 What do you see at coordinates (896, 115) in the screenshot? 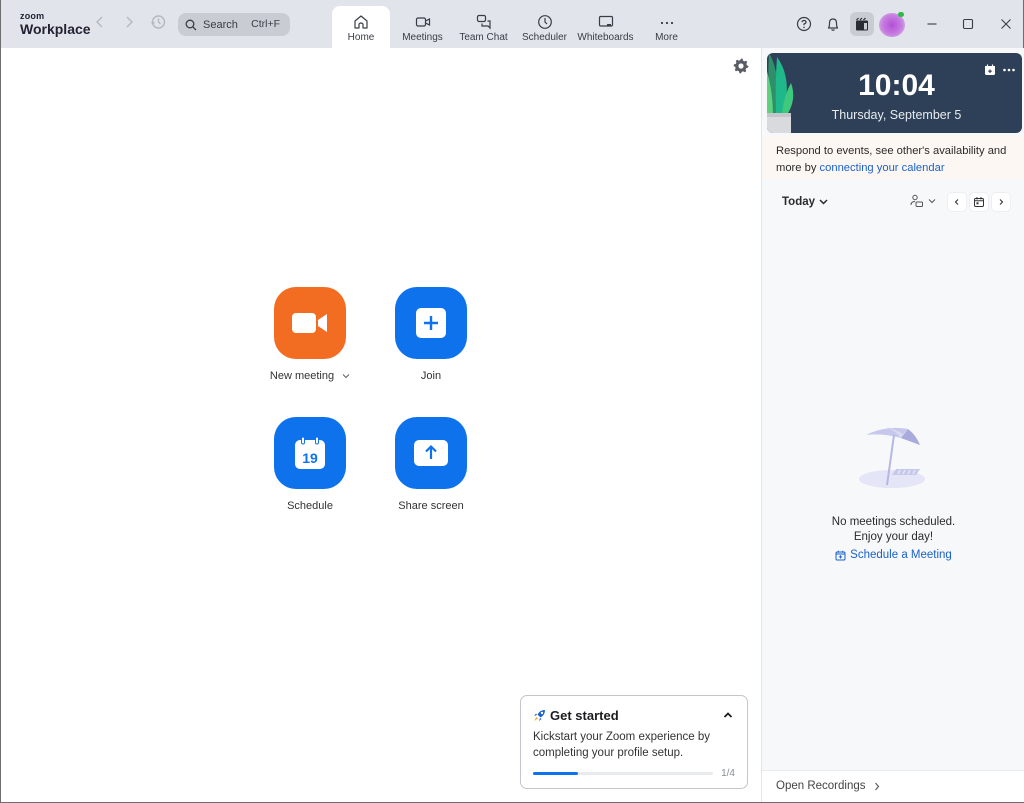
I see `clock-date: Thursday, September 5` at bounding box center [896, 115].